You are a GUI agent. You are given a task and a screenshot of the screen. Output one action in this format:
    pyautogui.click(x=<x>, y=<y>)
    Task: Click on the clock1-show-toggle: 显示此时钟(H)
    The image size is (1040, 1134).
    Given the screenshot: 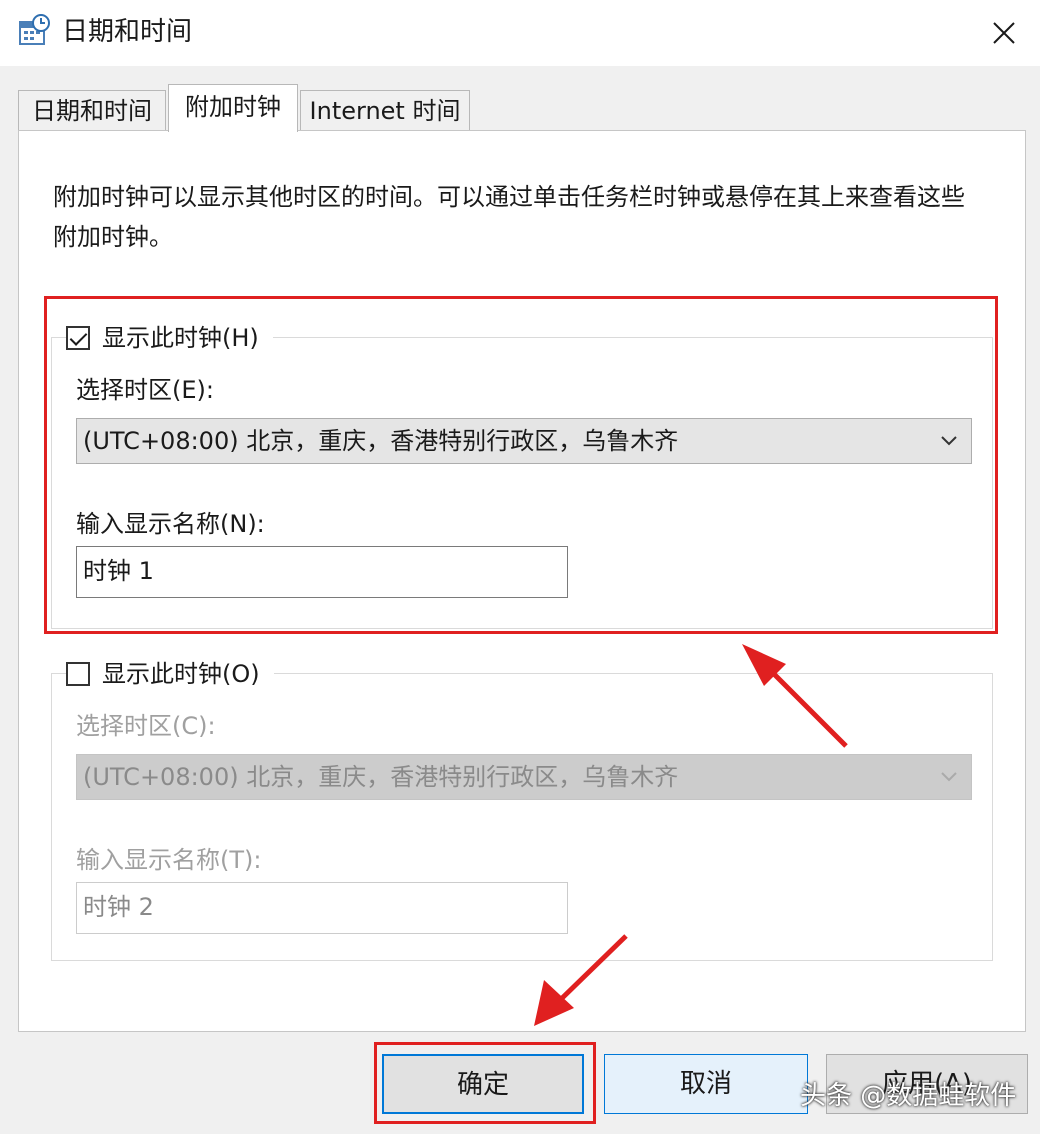 What is the action you would take?
    pyautogui.click(x=169, y=338)
    